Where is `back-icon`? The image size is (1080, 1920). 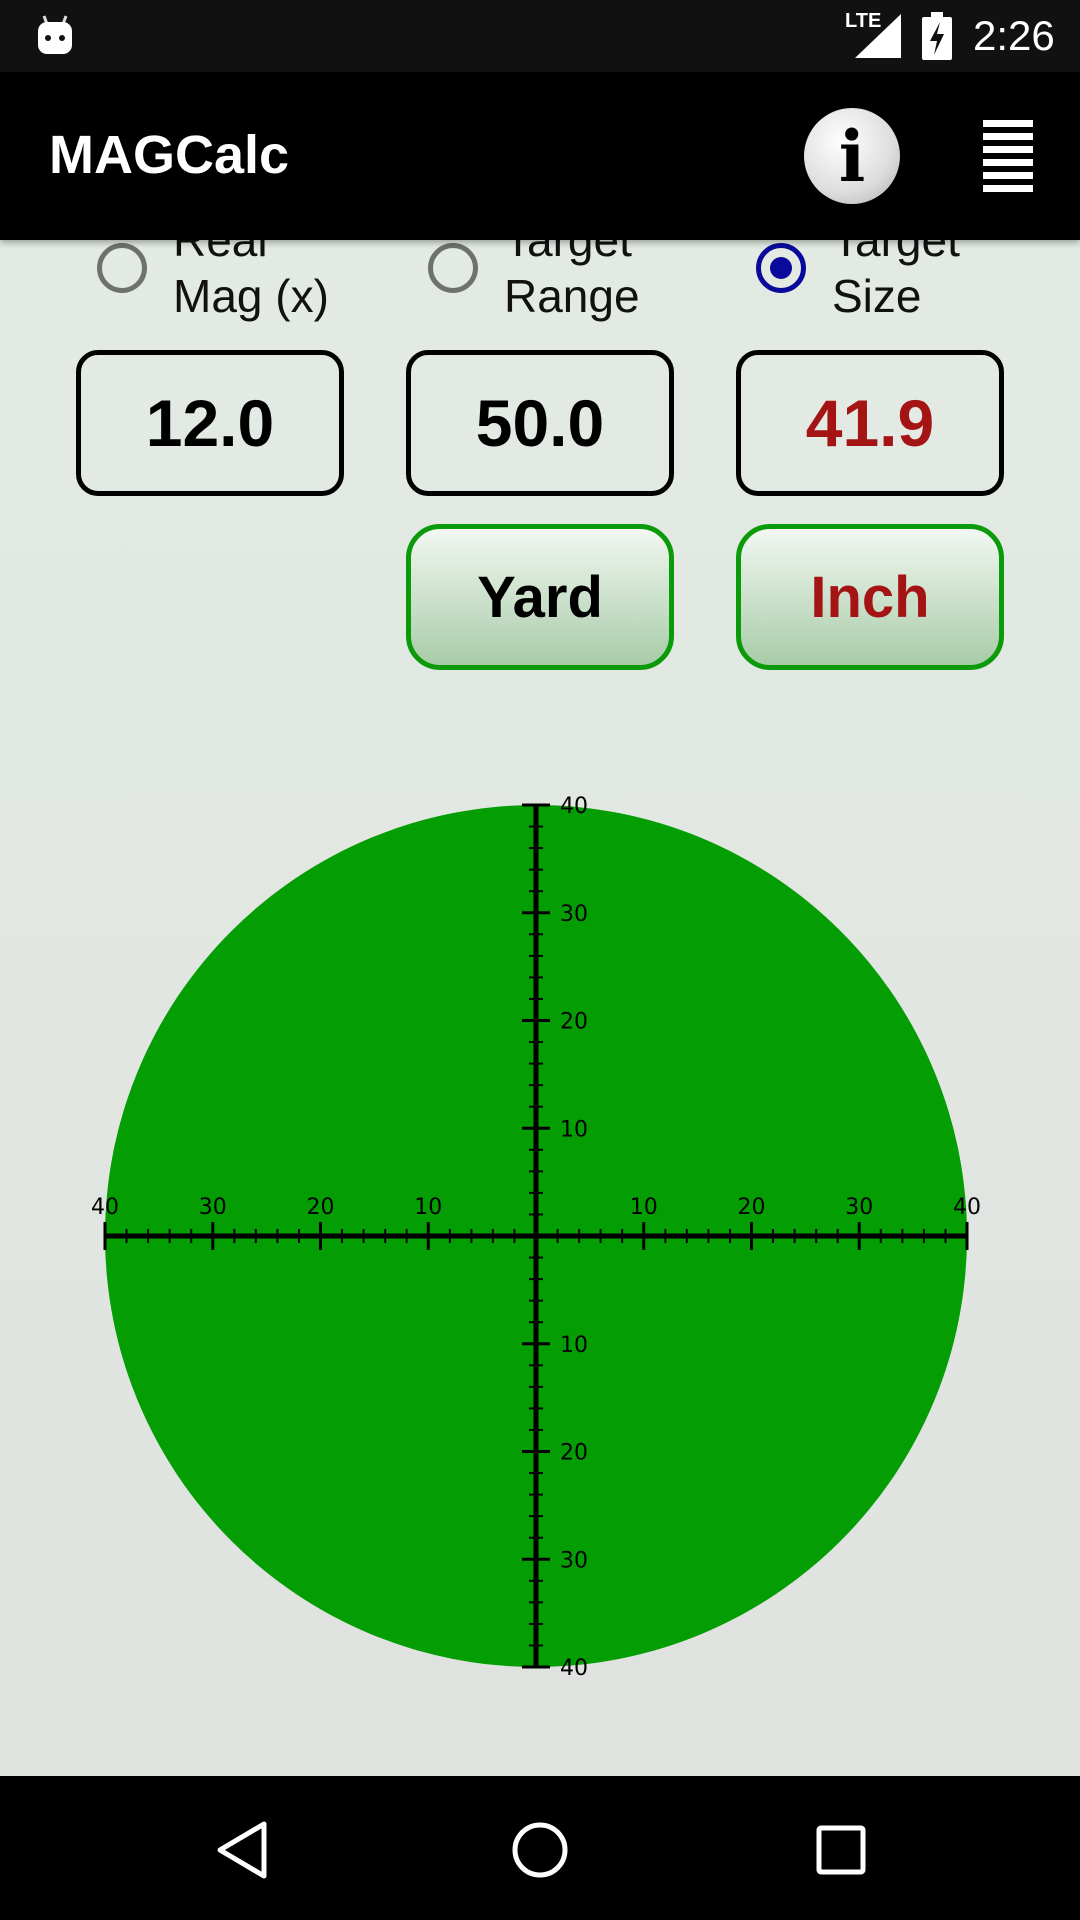 back-icon is located at coordinates (242, 1850).